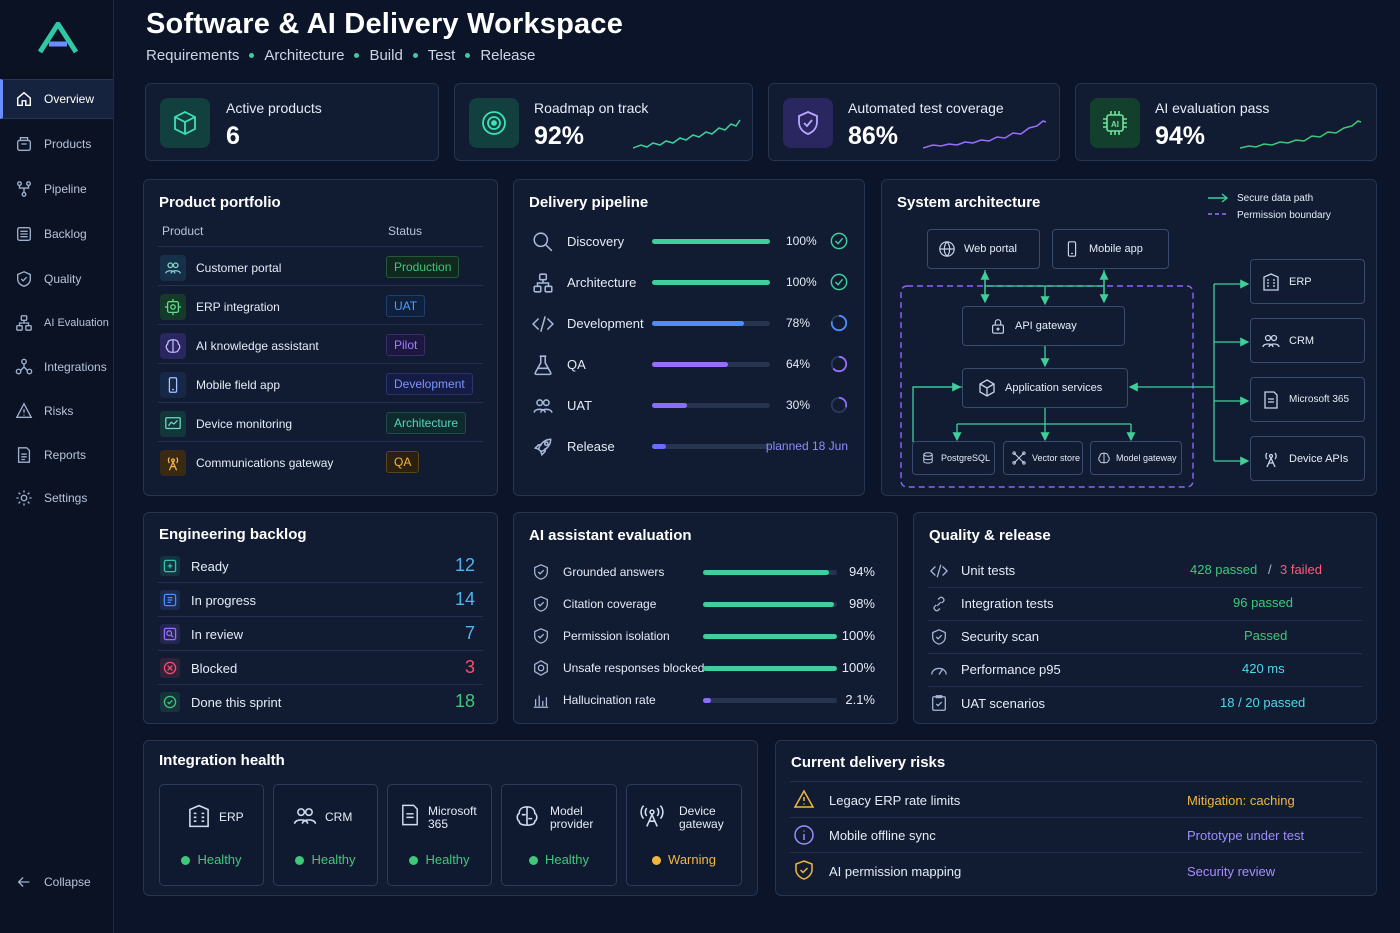 The height and width of the screenshot is (933, 1400). Describe the element at coordinates (56, 144) in the screenshot. I see `sidebar-item-products: Products` at that location.